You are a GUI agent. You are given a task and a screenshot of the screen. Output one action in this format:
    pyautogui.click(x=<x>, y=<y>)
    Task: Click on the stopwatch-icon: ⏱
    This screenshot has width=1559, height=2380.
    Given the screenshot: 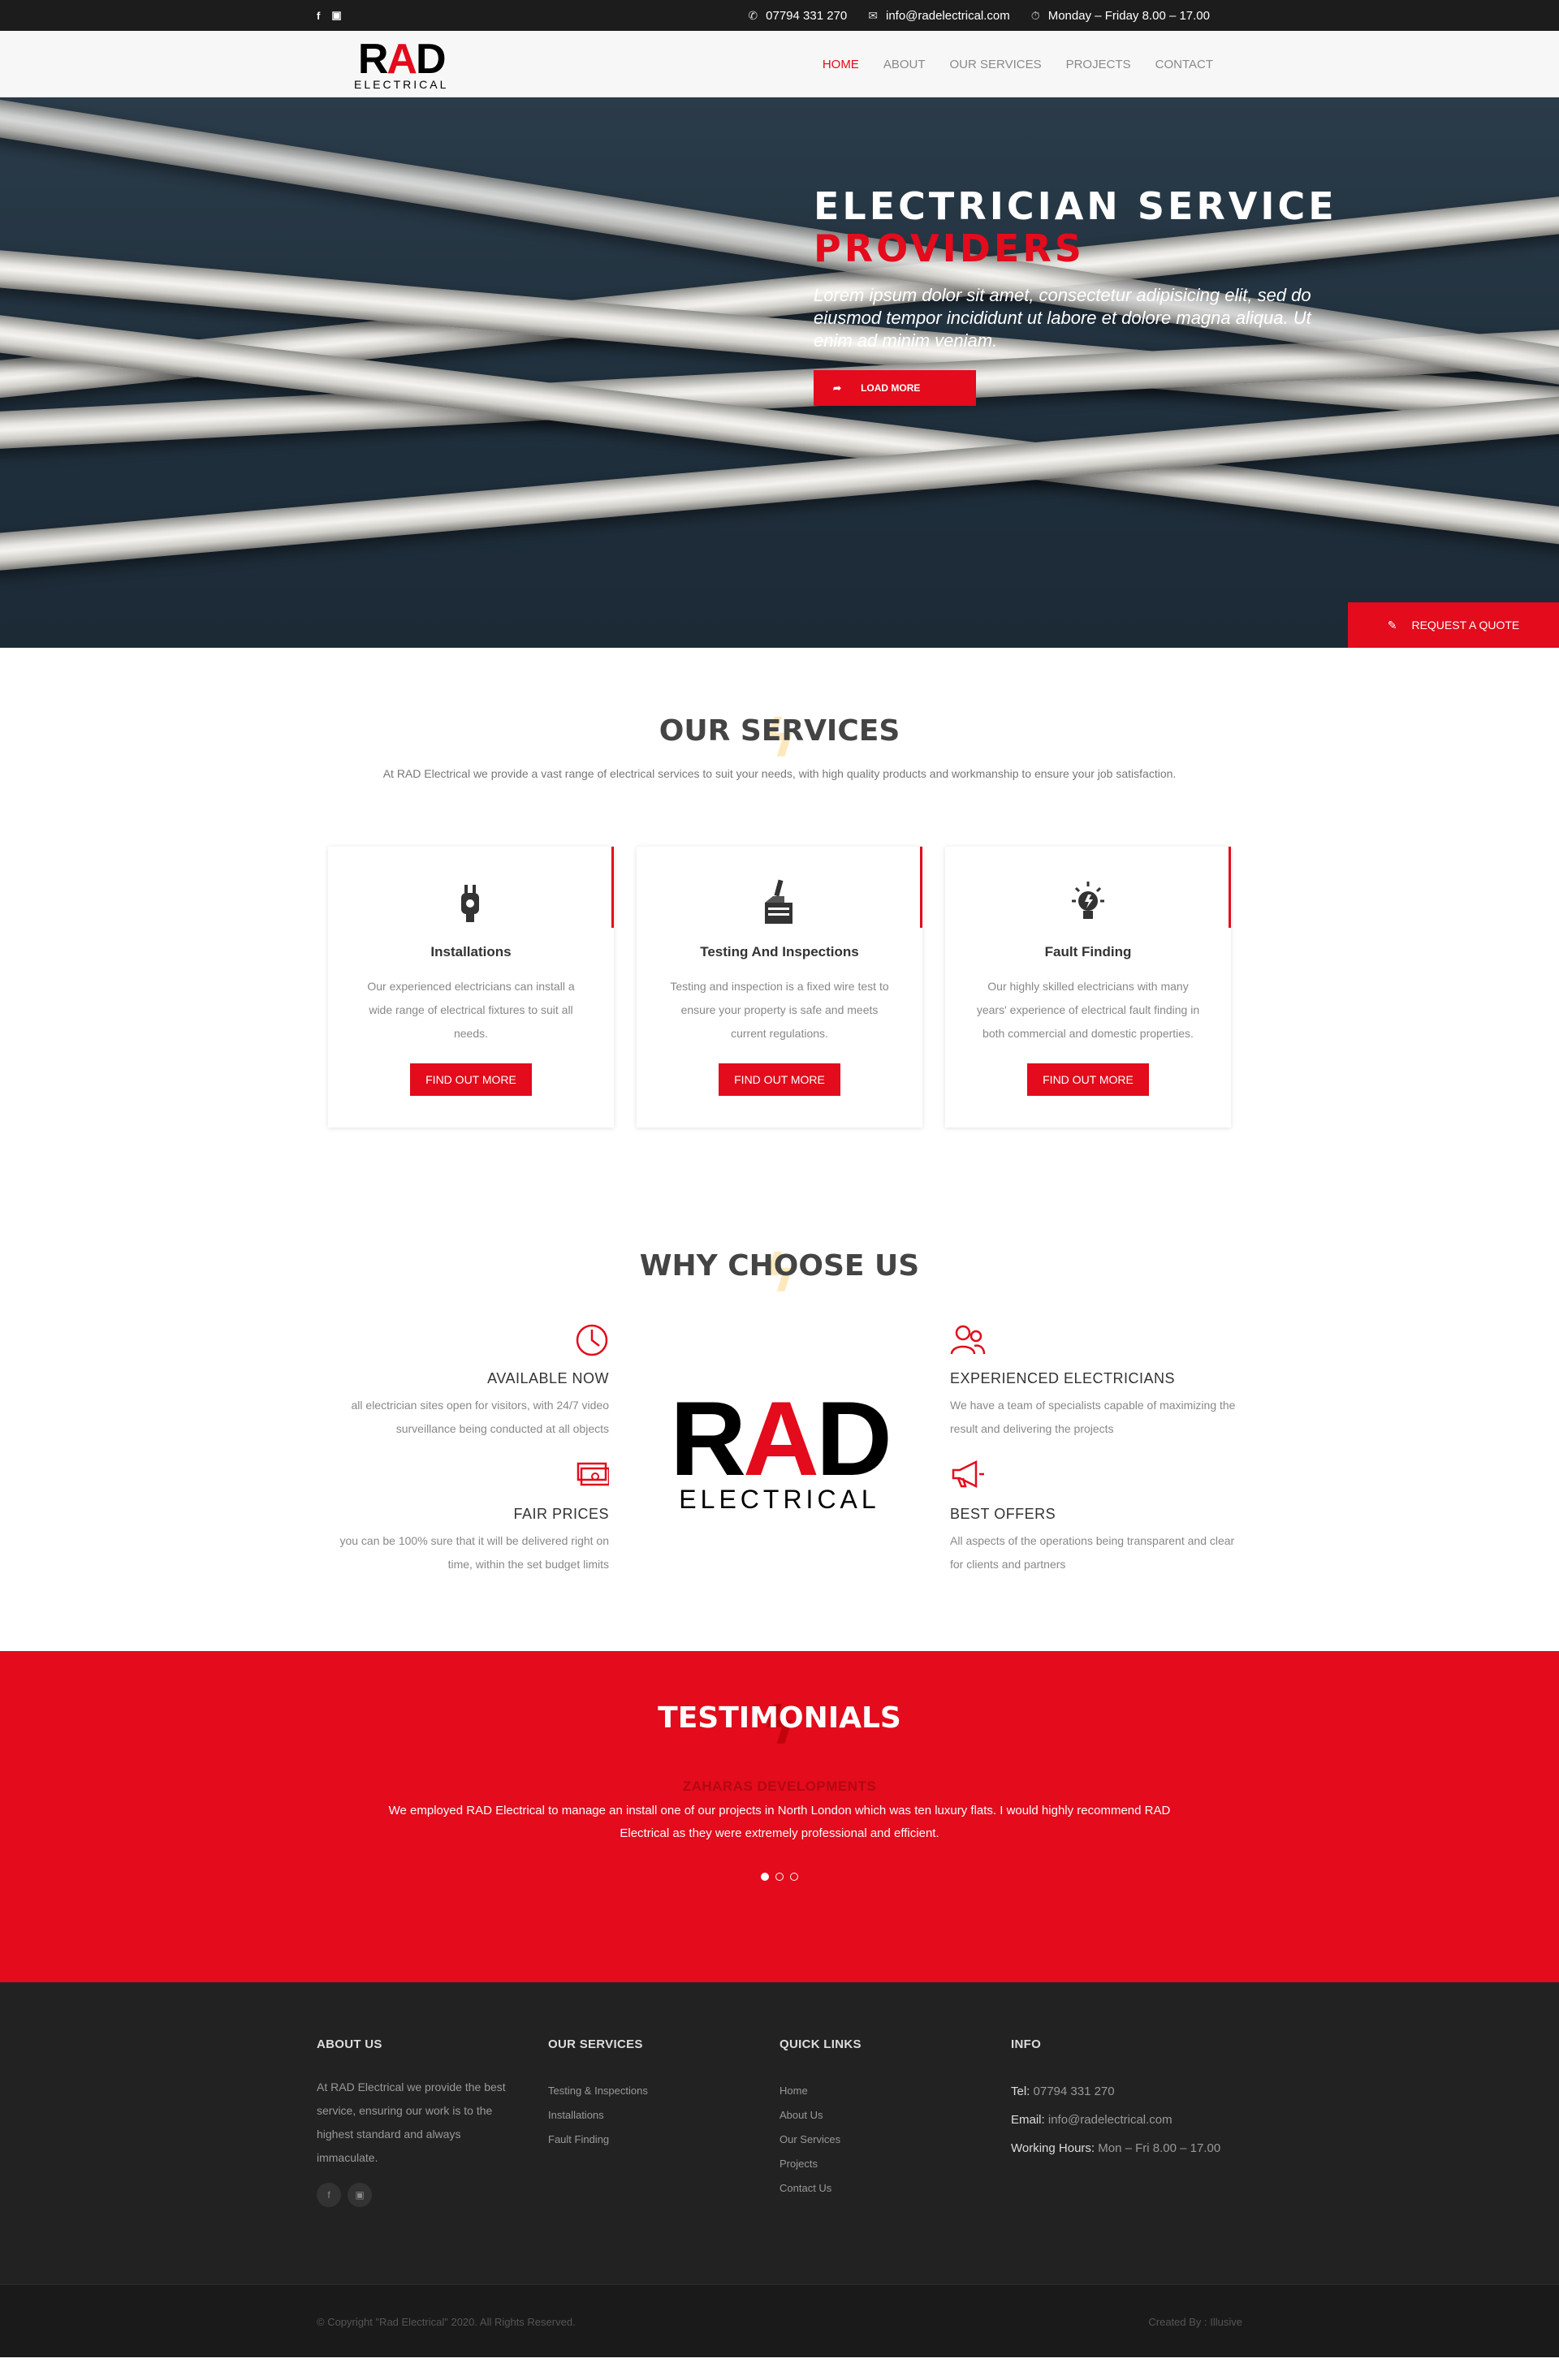 What is the action you would take?
    pyautogui.click(x=1035, y=15)
    